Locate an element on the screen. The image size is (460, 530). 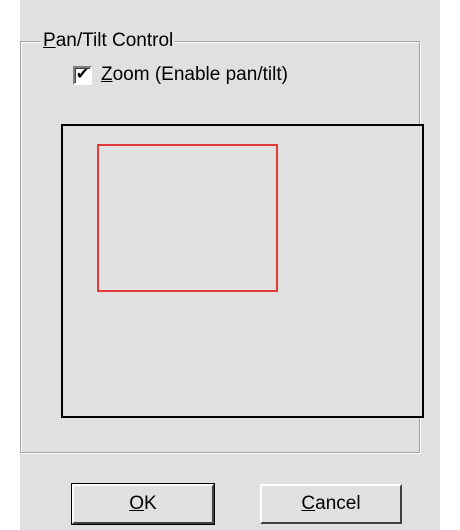
cancel-button: Cancel is located at coordinates (331, 504).